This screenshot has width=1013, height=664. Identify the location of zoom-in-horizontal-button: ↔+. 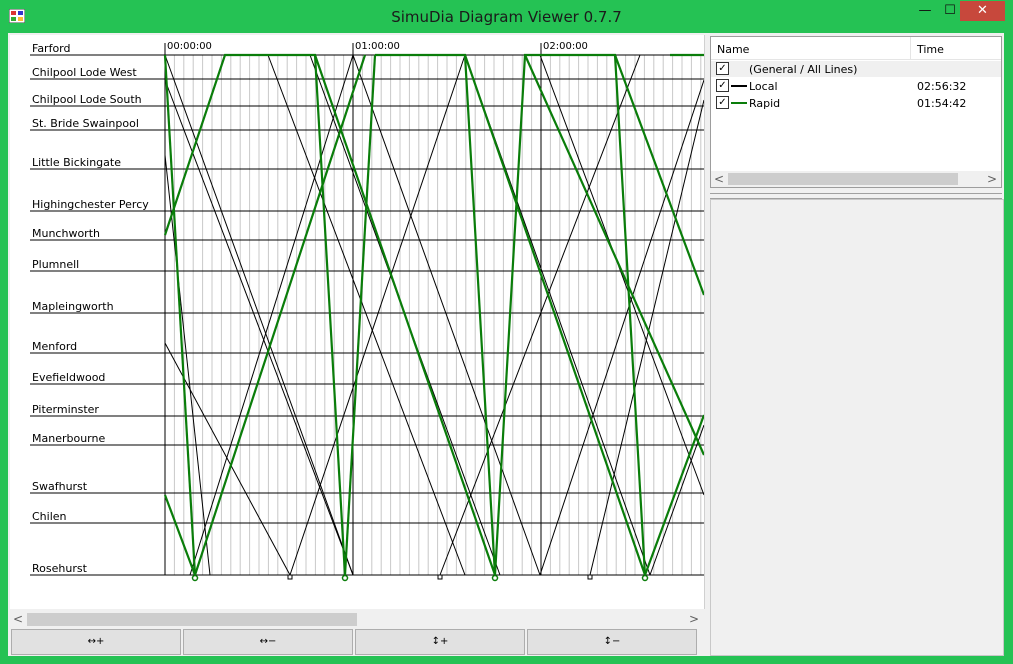
(96, 642).